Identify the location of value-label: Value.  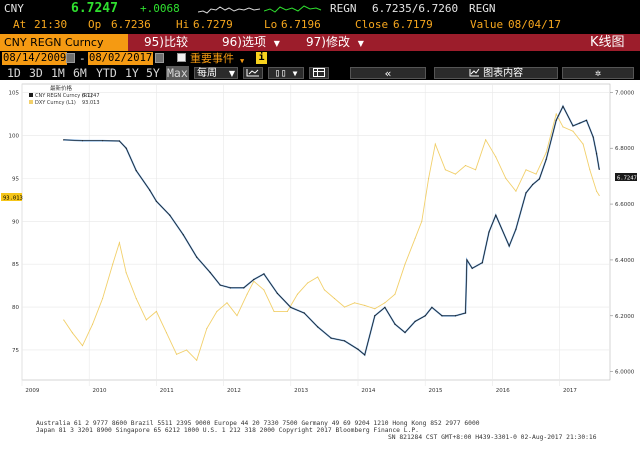
(487, 24).